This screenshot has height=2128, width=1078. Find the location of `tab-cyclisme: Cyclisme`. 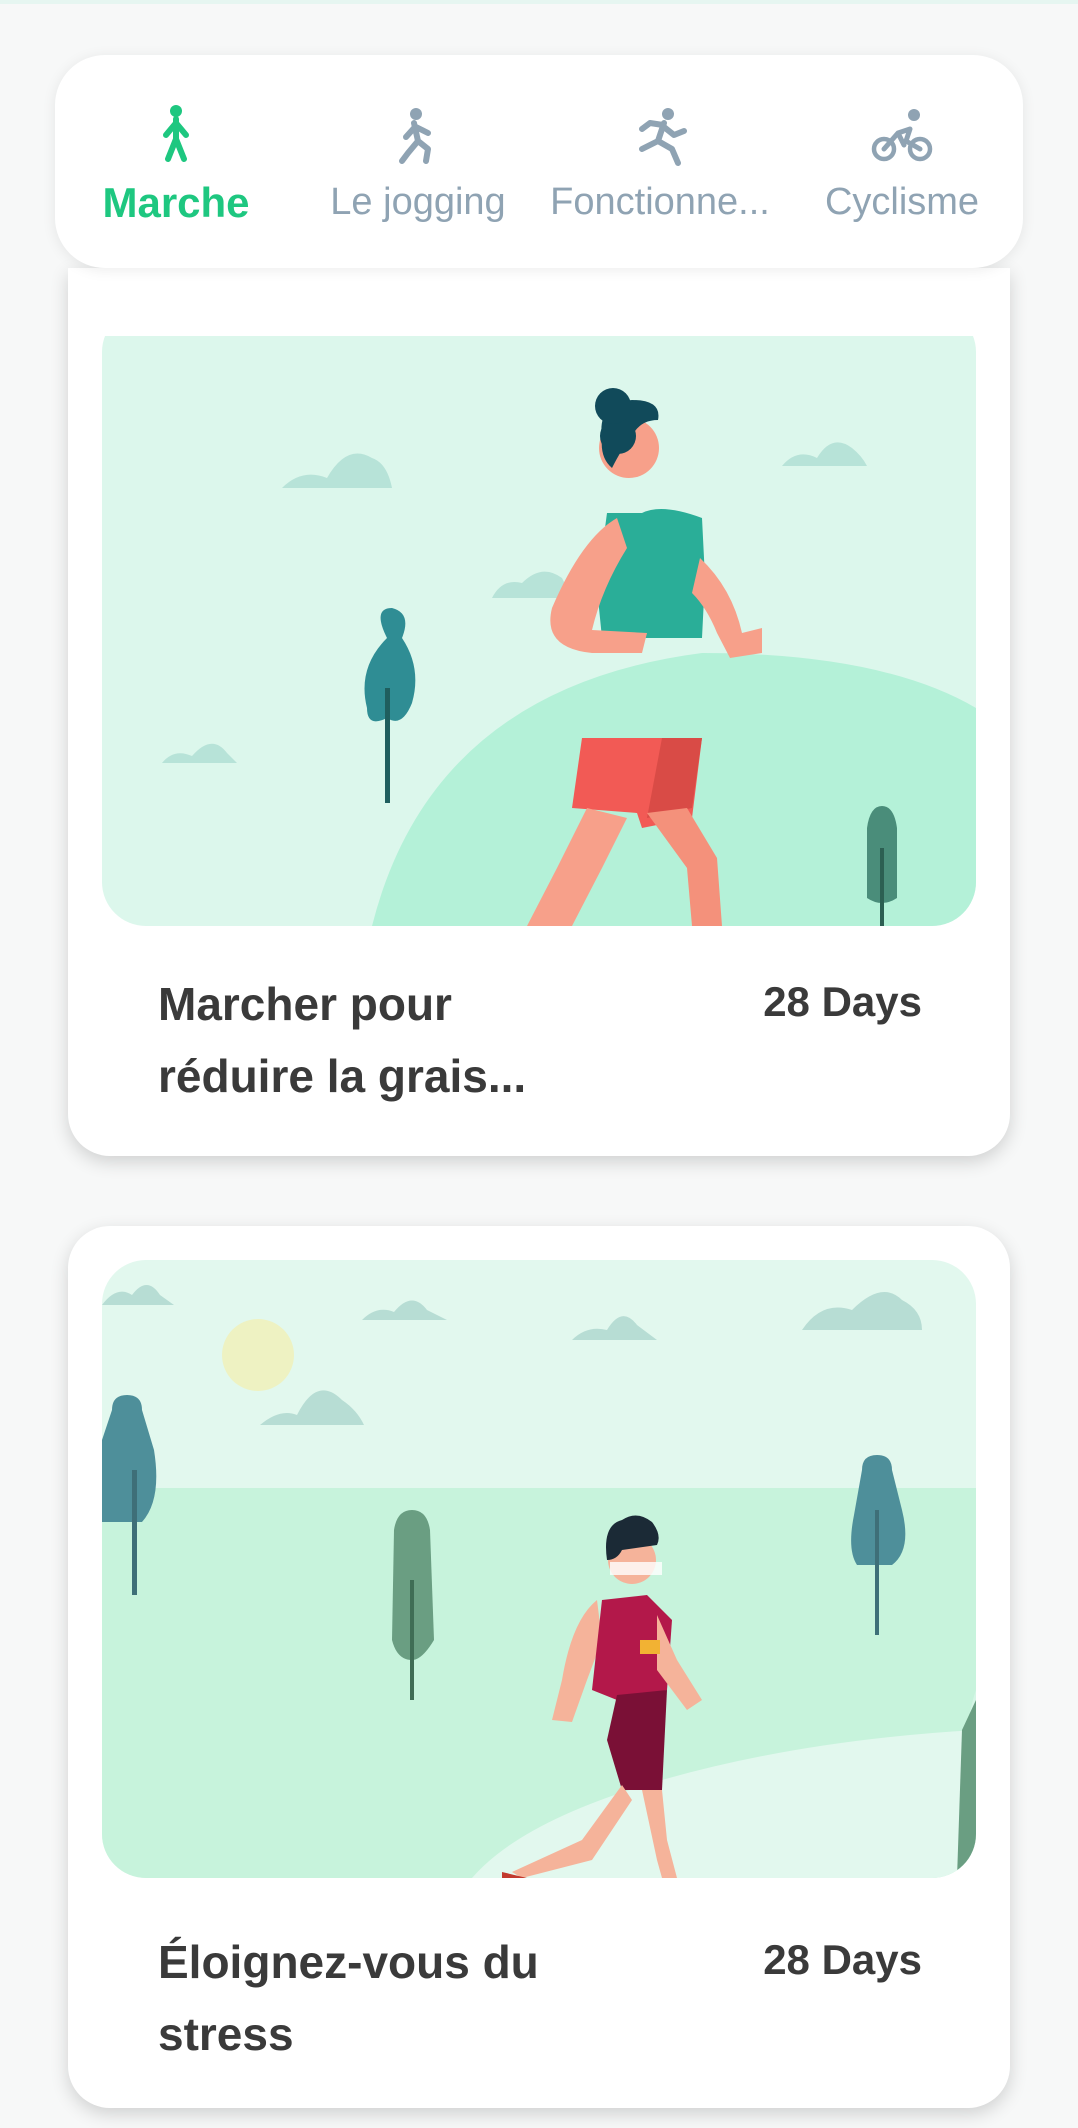

tab-cyclisme: Cyclisme is located at coordinates (902, 161).